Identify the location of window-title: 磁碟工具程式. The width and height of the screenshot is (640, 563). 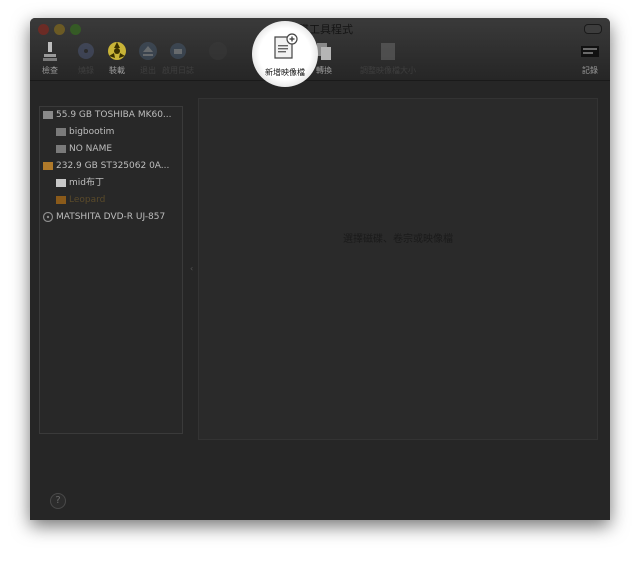
(320, 29).